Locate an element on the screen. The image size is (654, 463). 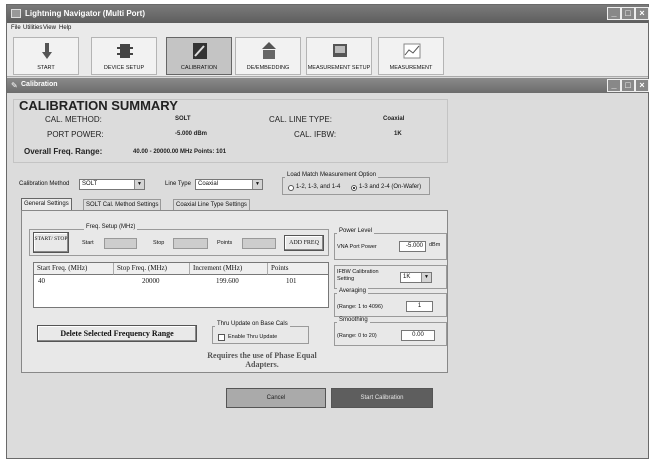
line-type-value: Coaxial is located at coordinates (208, 184).